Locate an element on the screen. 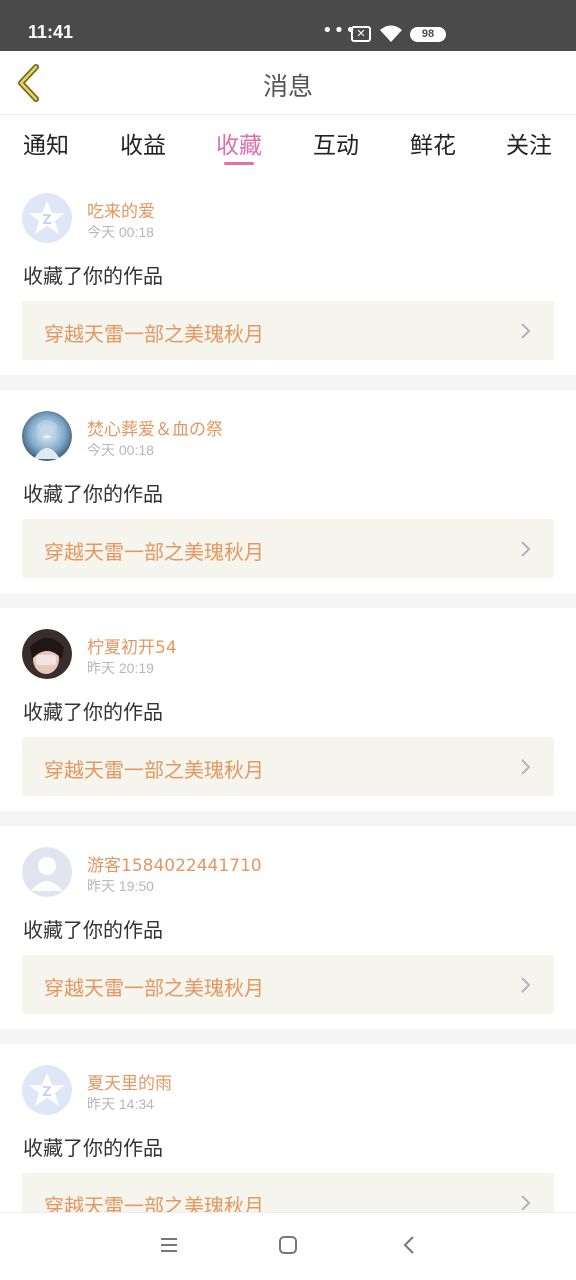 The image size is (576, 1280). anime-avatar-icon is located at coordinates (47, 436).